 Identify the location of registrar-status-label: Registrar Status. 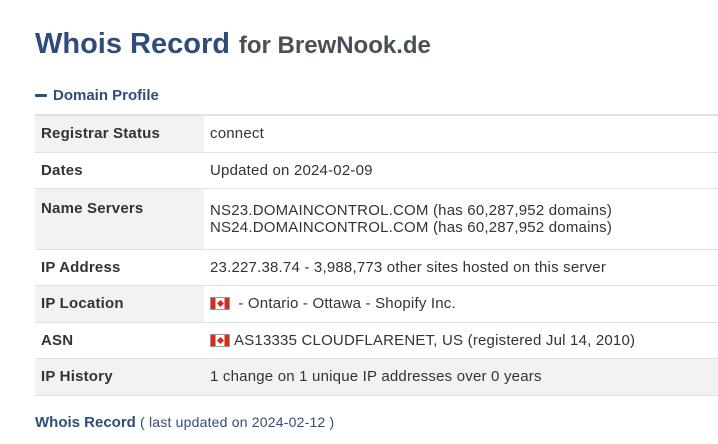
(119, 133).